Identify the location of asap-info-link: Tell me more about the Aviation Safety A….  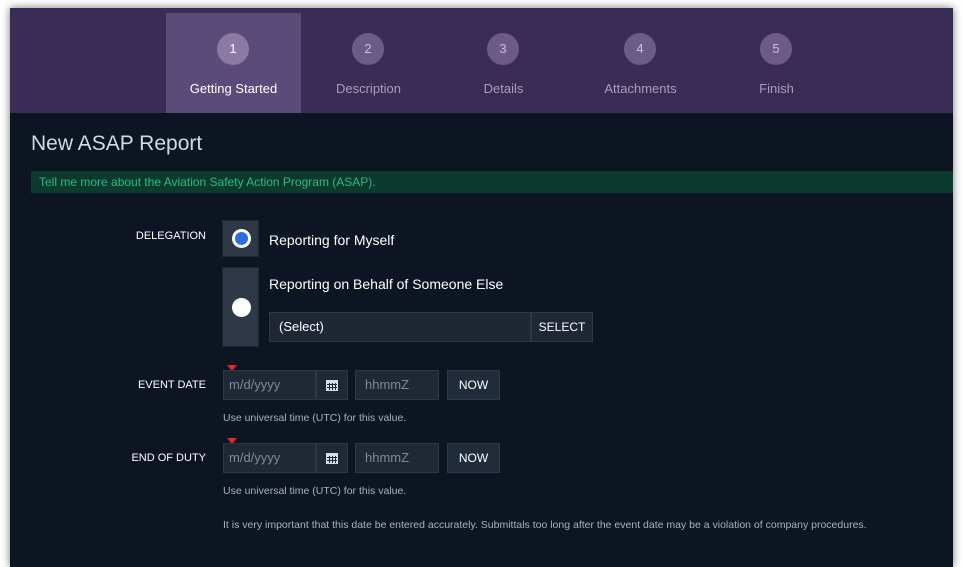
(207, 182).